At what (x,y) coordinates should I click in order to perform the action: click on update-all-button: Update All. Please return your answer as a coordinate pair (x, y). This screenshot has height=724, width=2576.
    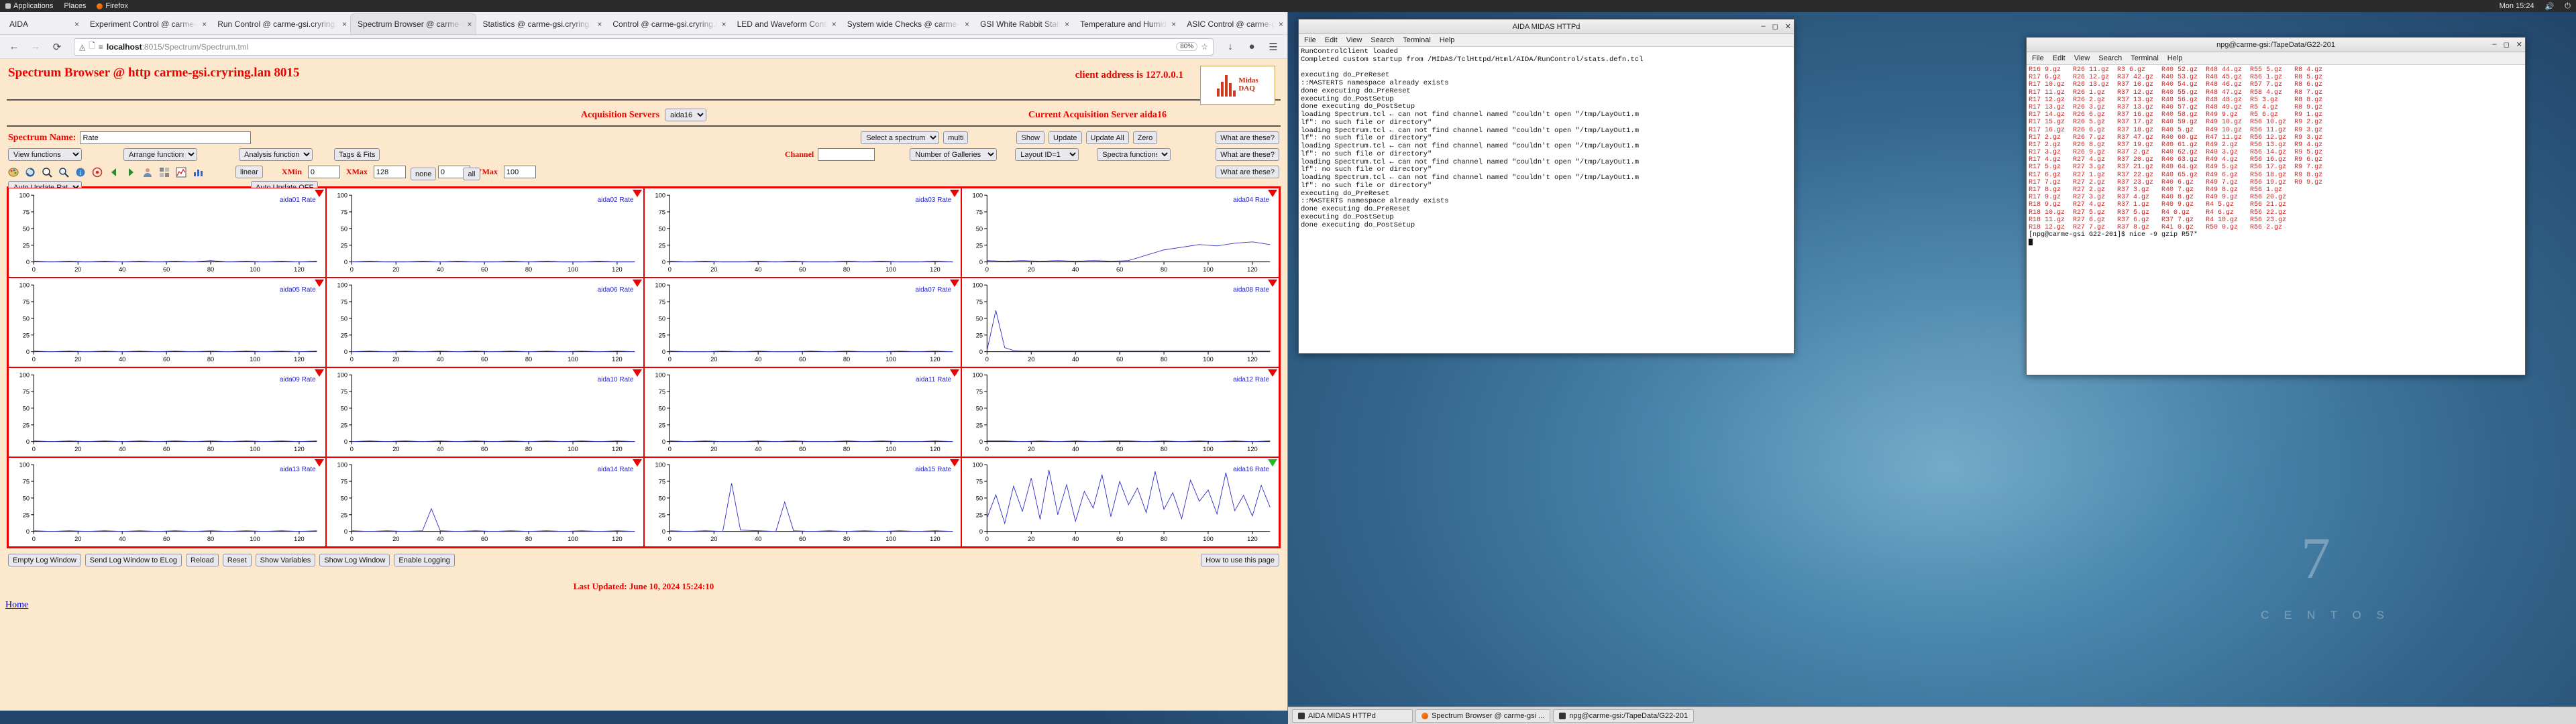
    Looking at the image, I should click on (1107, 137).